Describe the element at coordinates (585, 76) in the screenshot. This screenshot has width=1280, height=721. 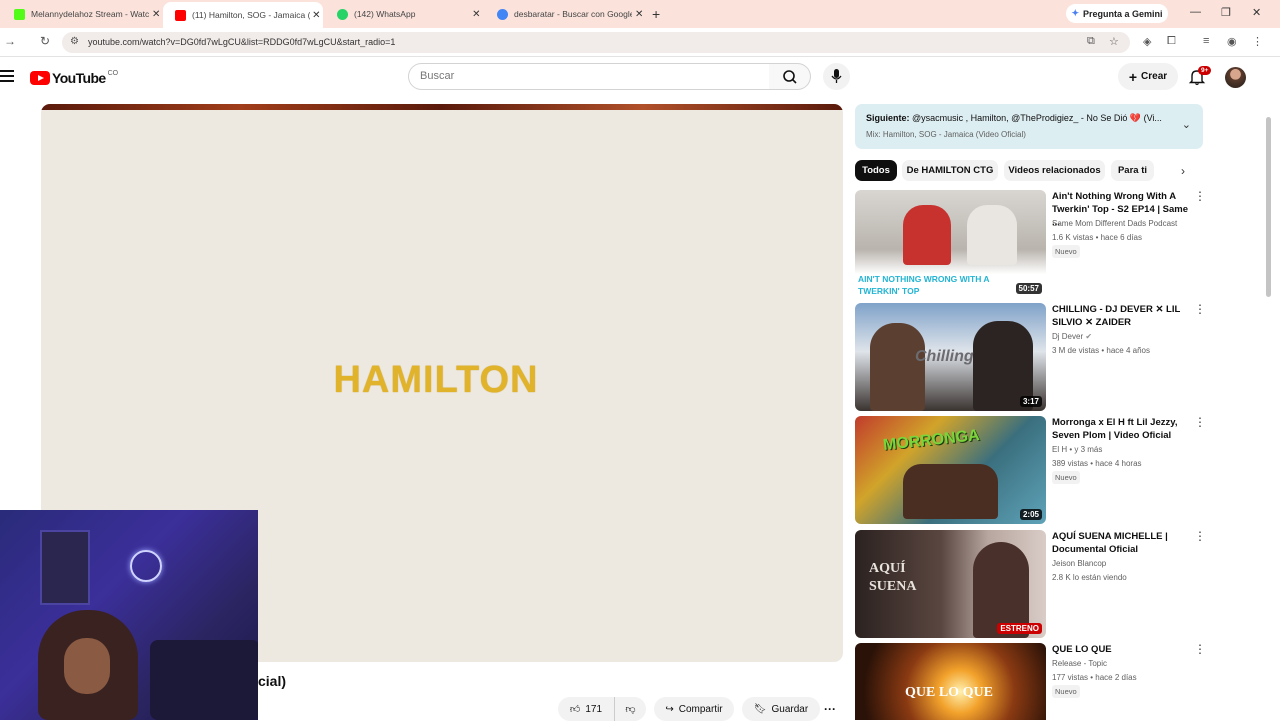
I see `search-input` at that location.